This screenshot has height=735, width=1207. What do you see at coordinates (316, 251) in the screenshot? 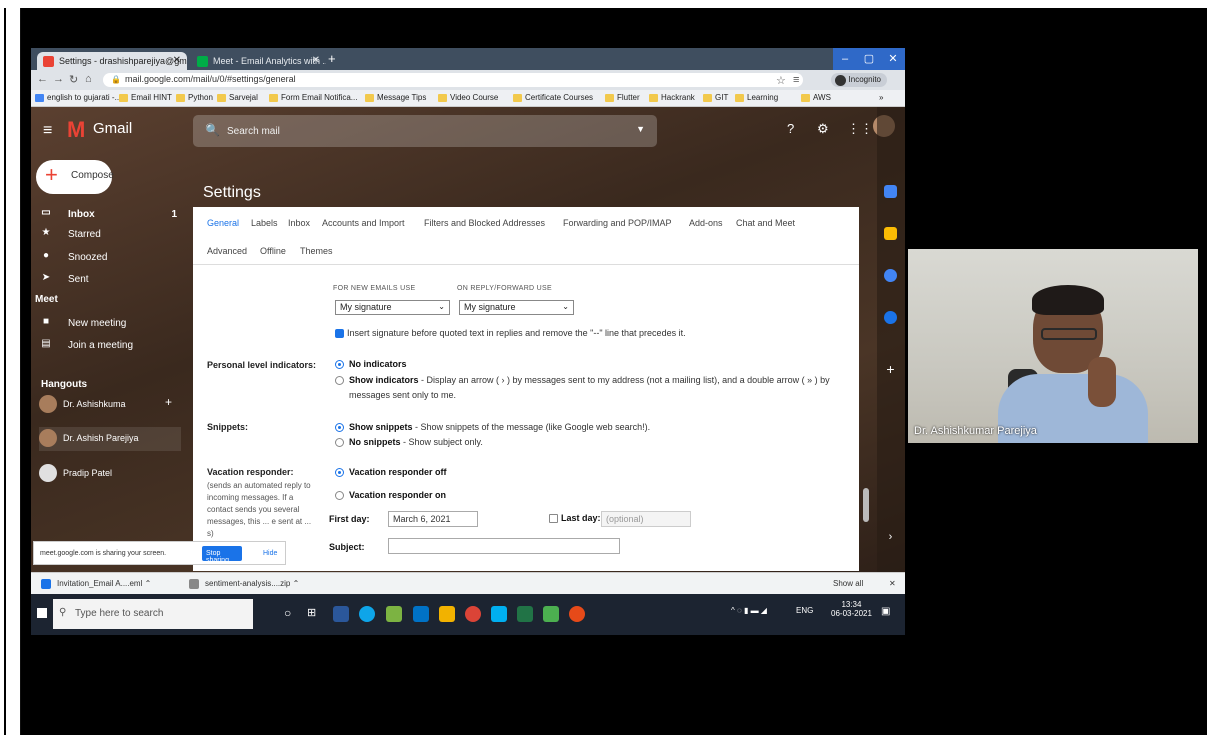
I see `tab-themes: Themes` at bounding box center [316, 251].